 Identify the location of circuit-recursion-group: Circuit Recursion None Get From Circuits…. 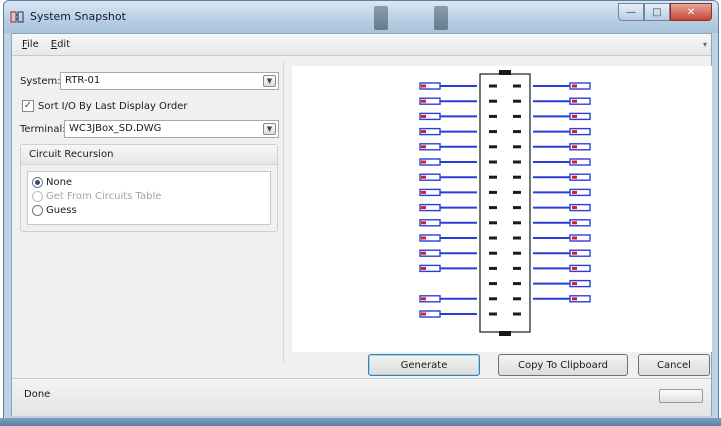
(149, 188).